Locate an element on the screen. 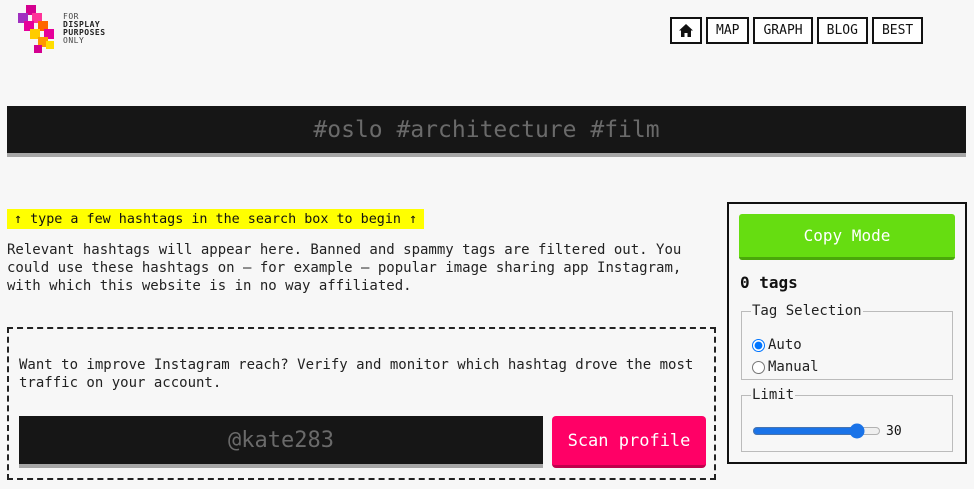  home-icon is located at coordinates (686, 30).